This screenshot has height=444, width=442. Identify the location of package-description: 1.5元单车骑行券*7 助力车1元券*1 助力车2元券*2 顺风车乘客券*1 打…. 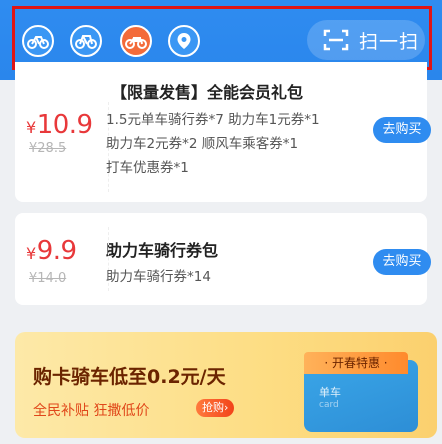
(213, 144).